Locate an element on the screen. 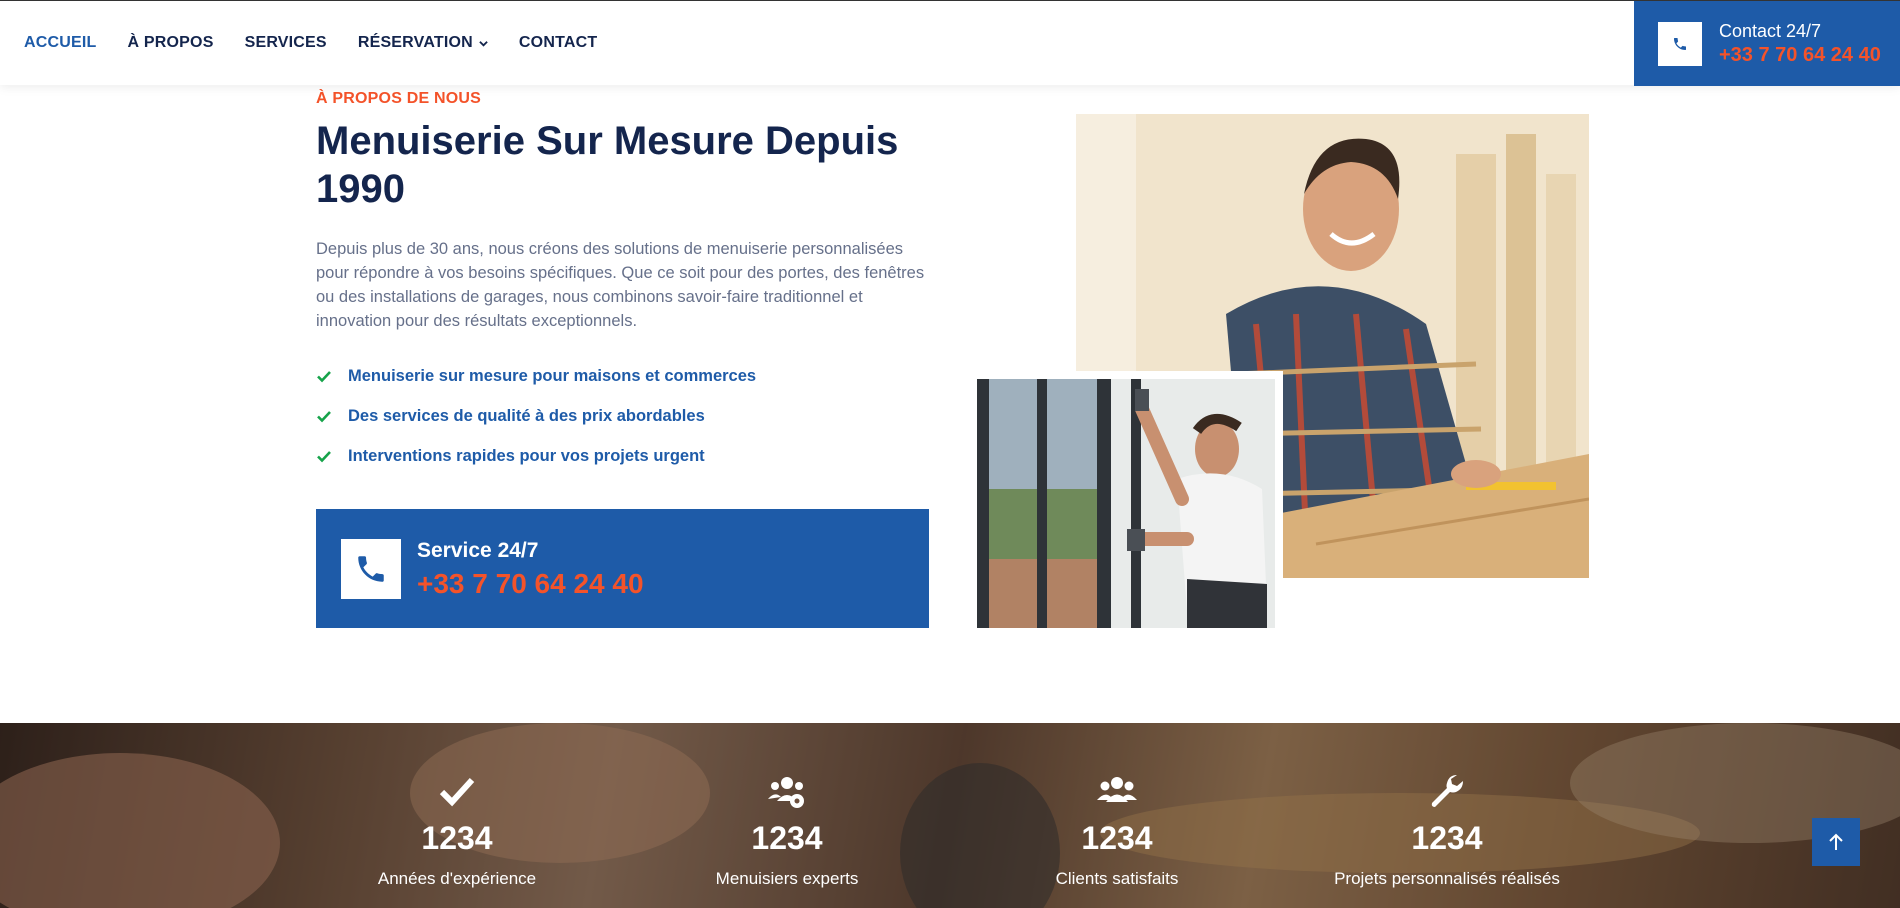  wrench-icon is located at coordinates (1447, 791).